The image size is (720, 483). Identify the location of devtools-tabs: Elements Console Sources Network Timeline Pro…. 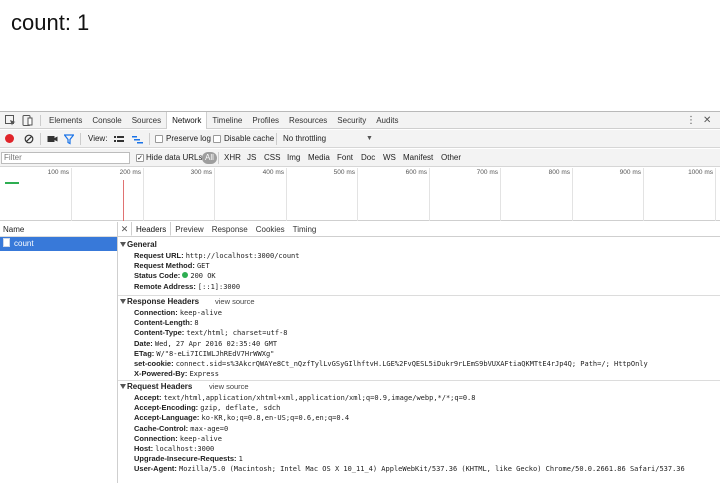
(223, 120).